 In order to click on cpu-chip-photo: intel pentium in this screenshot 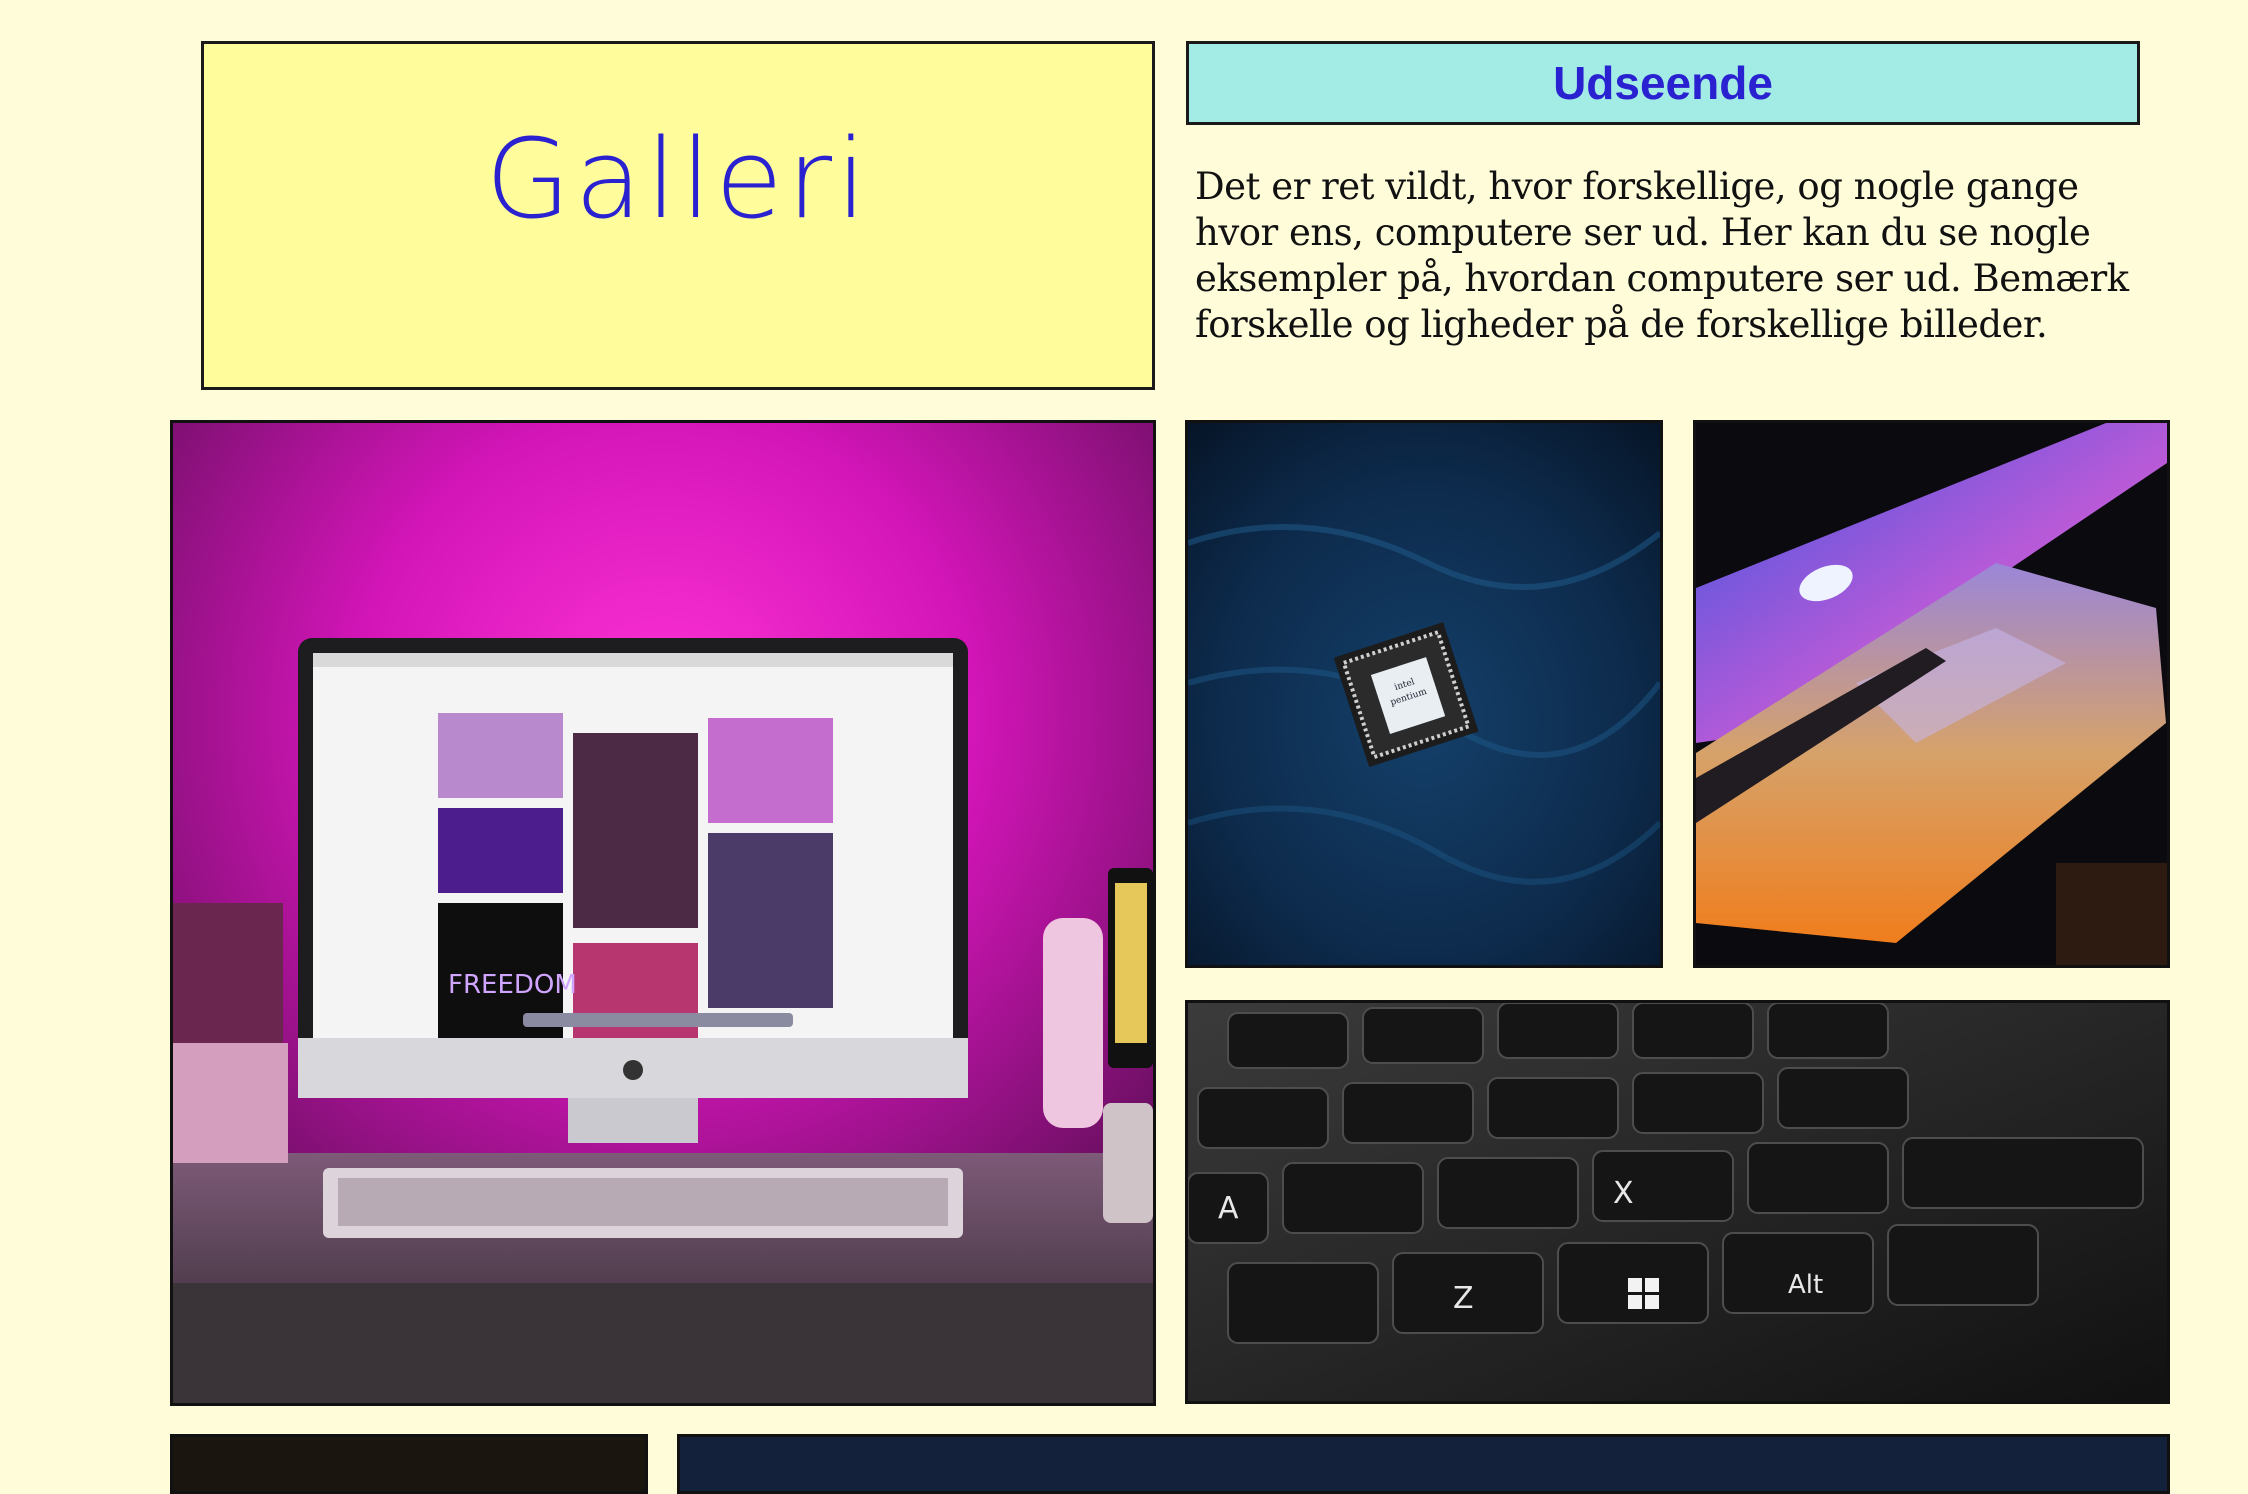, I will do `click(1424, 694)`.